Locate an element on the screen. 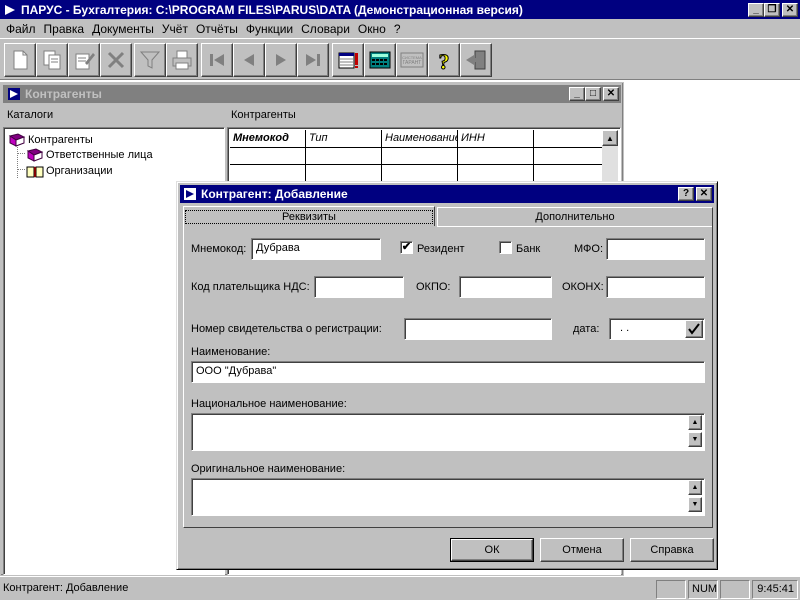  window-icon is located at coordinates (14, 94).